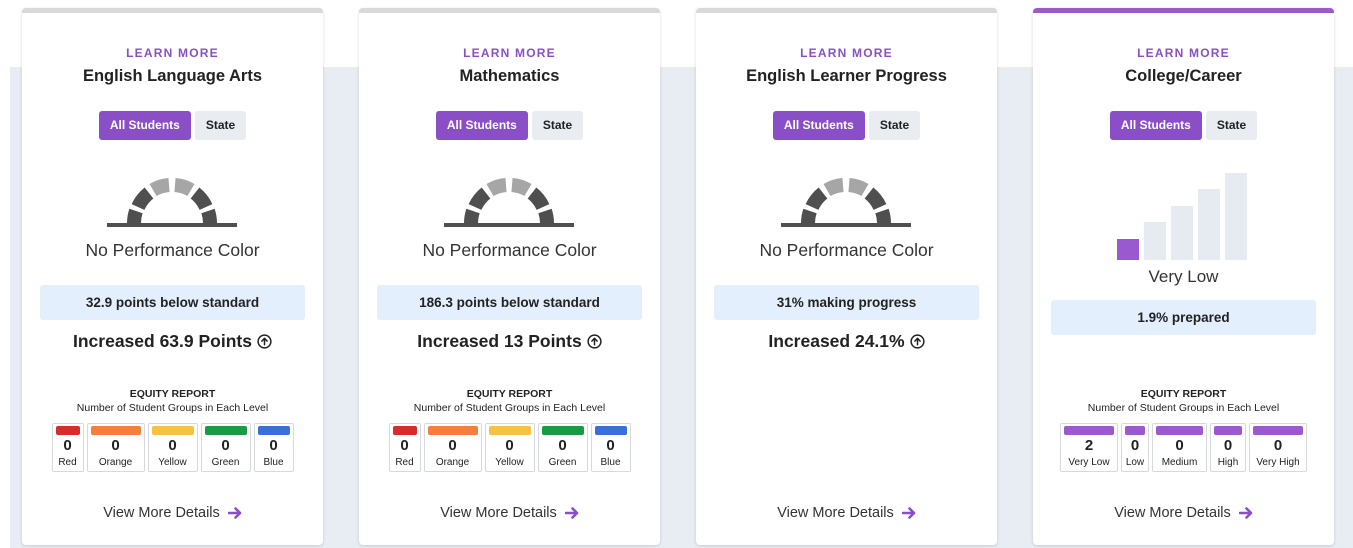 The image size is (1353, 548). Describe the element at coordinates (273, 462) in the screenshot. I see `level-label: Blue` at that location.